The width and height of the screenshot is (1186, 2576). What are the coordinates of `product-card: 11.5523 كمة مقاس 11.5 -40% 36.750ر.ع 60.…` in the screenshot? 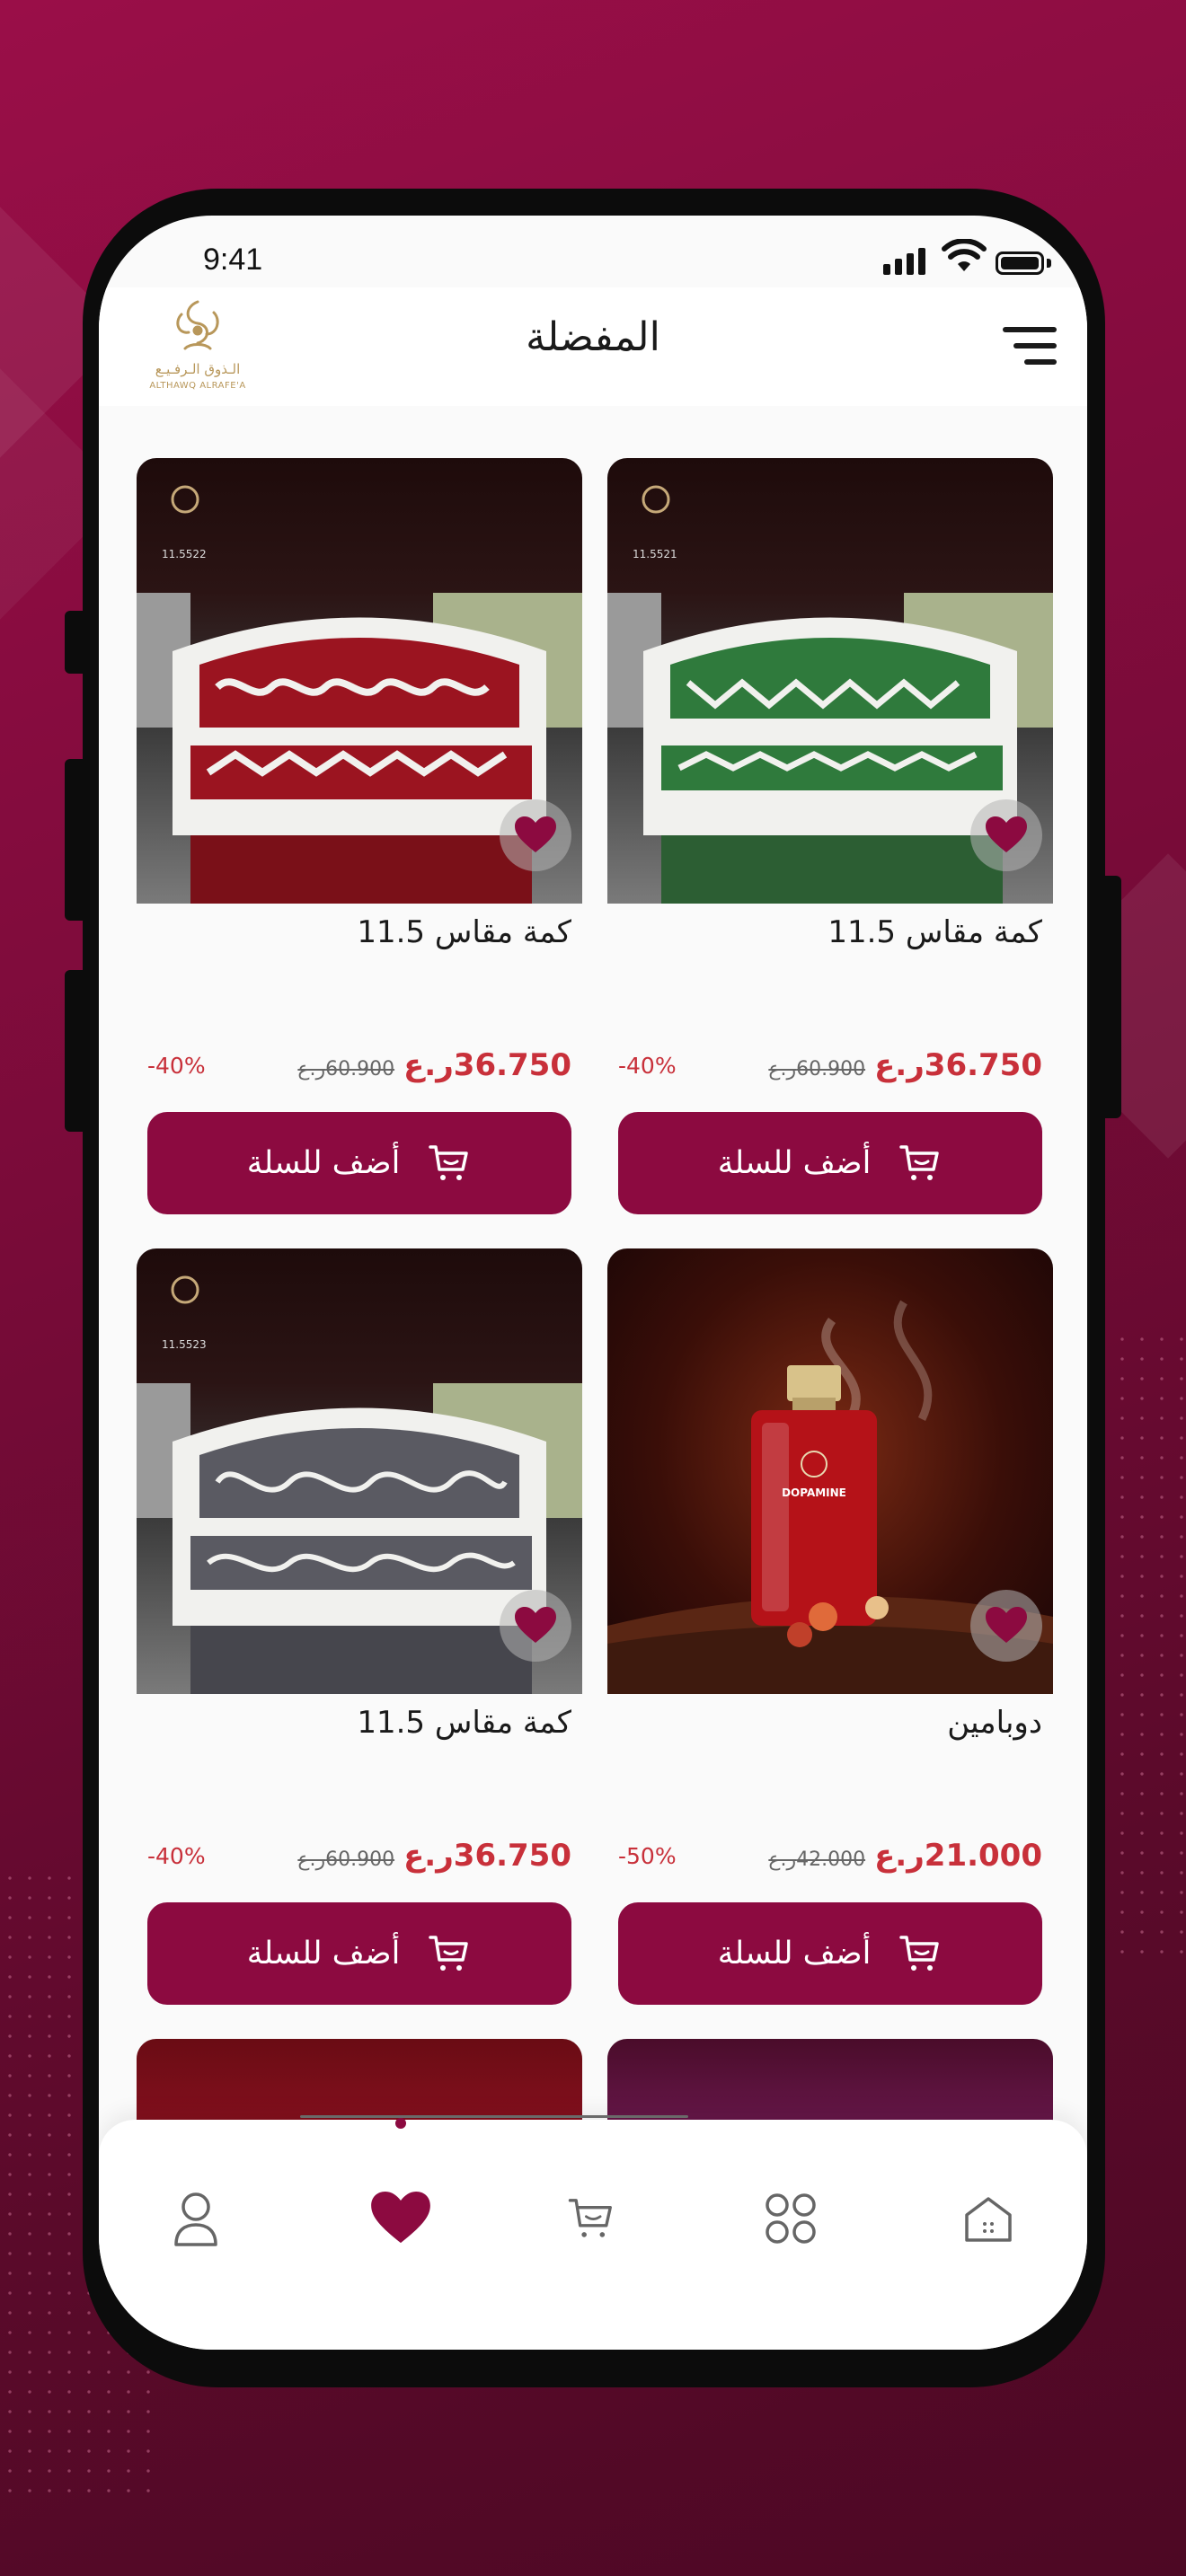 It's located at (359, 1626).